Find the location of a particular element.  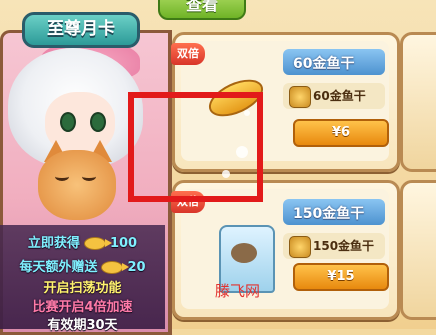

benefit-instant-label: 立即获得 is located at coordinates (53, 243).